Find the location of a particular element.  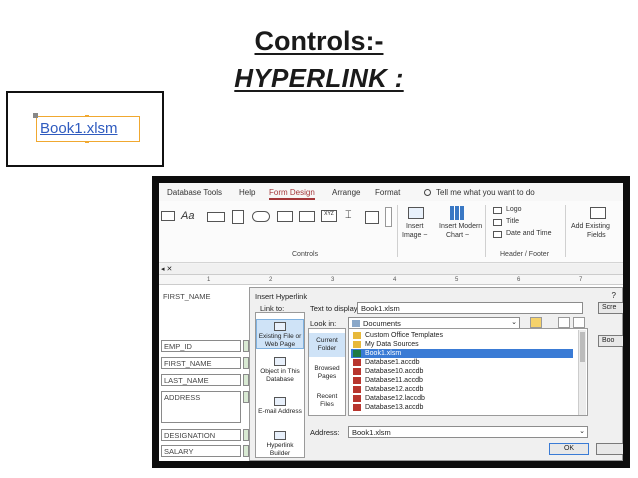

form-label: DESIGNATION is located at coordinates (201, 435).